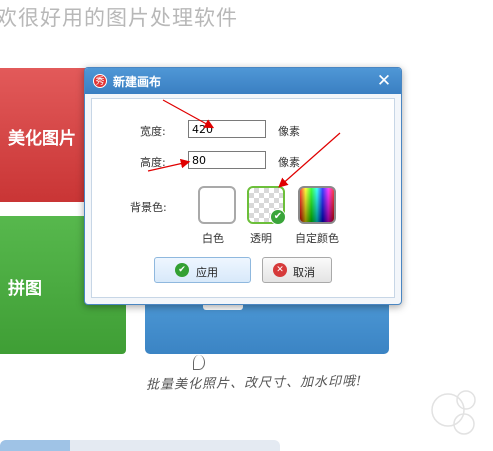 This screenshot has height=451, width=493. I want to click on cancel-x-icon: ✕, so click(280, 270).